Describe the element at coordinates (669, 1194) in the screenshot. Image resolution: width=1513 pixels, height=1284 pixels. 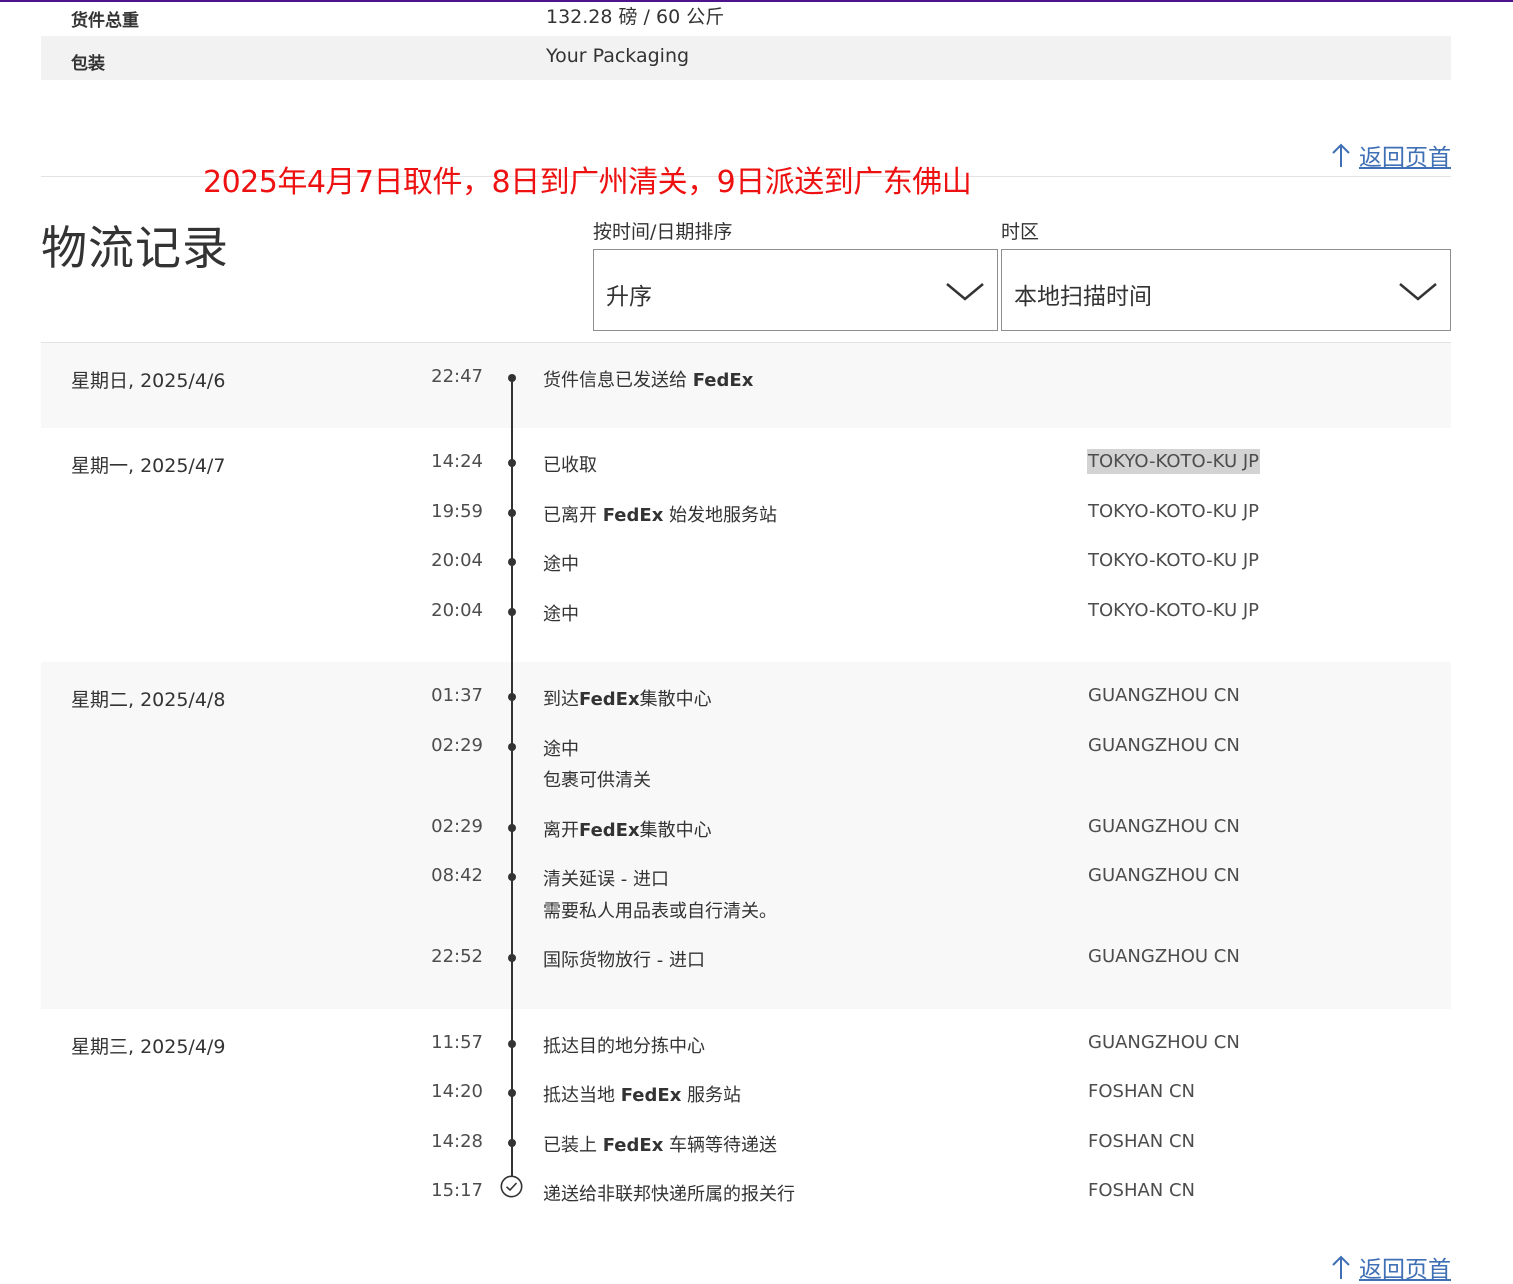
I see `event-description: 递送给非联邦快递所属的报关行` at that location.